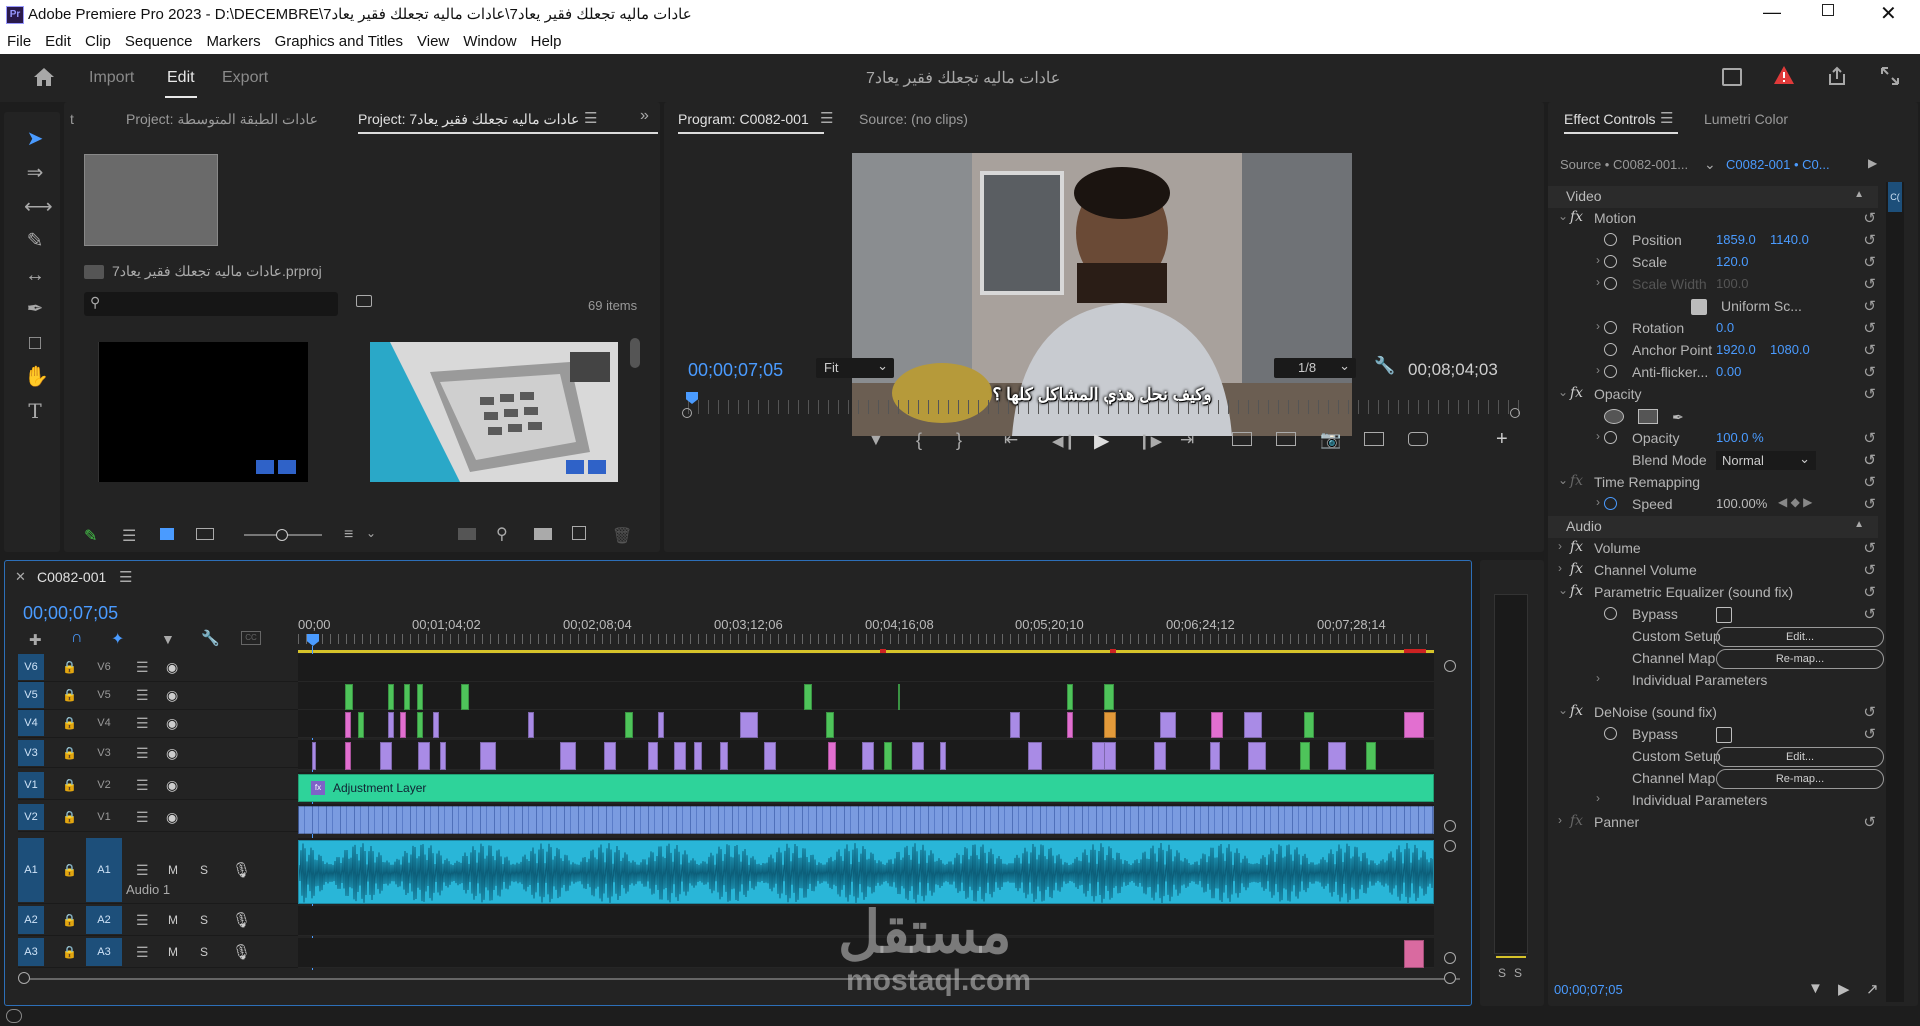  I want to click on ec-footer-time: 00;00;07;05, so click(1588, 989).